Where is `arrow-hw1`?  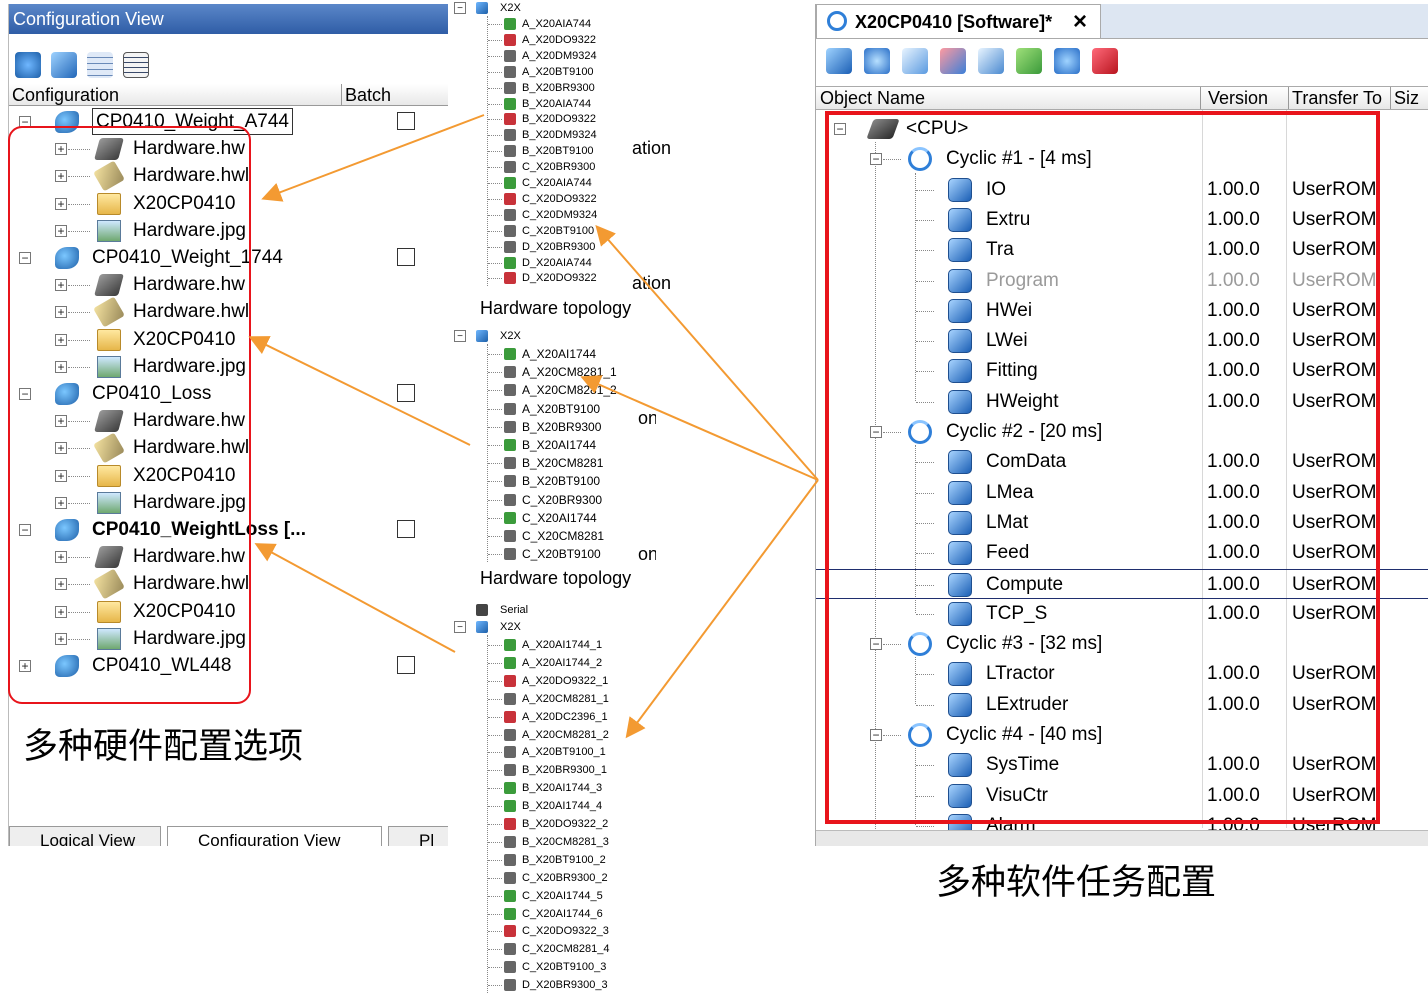
arrow-hw1 is located at coordinates (373, 158).